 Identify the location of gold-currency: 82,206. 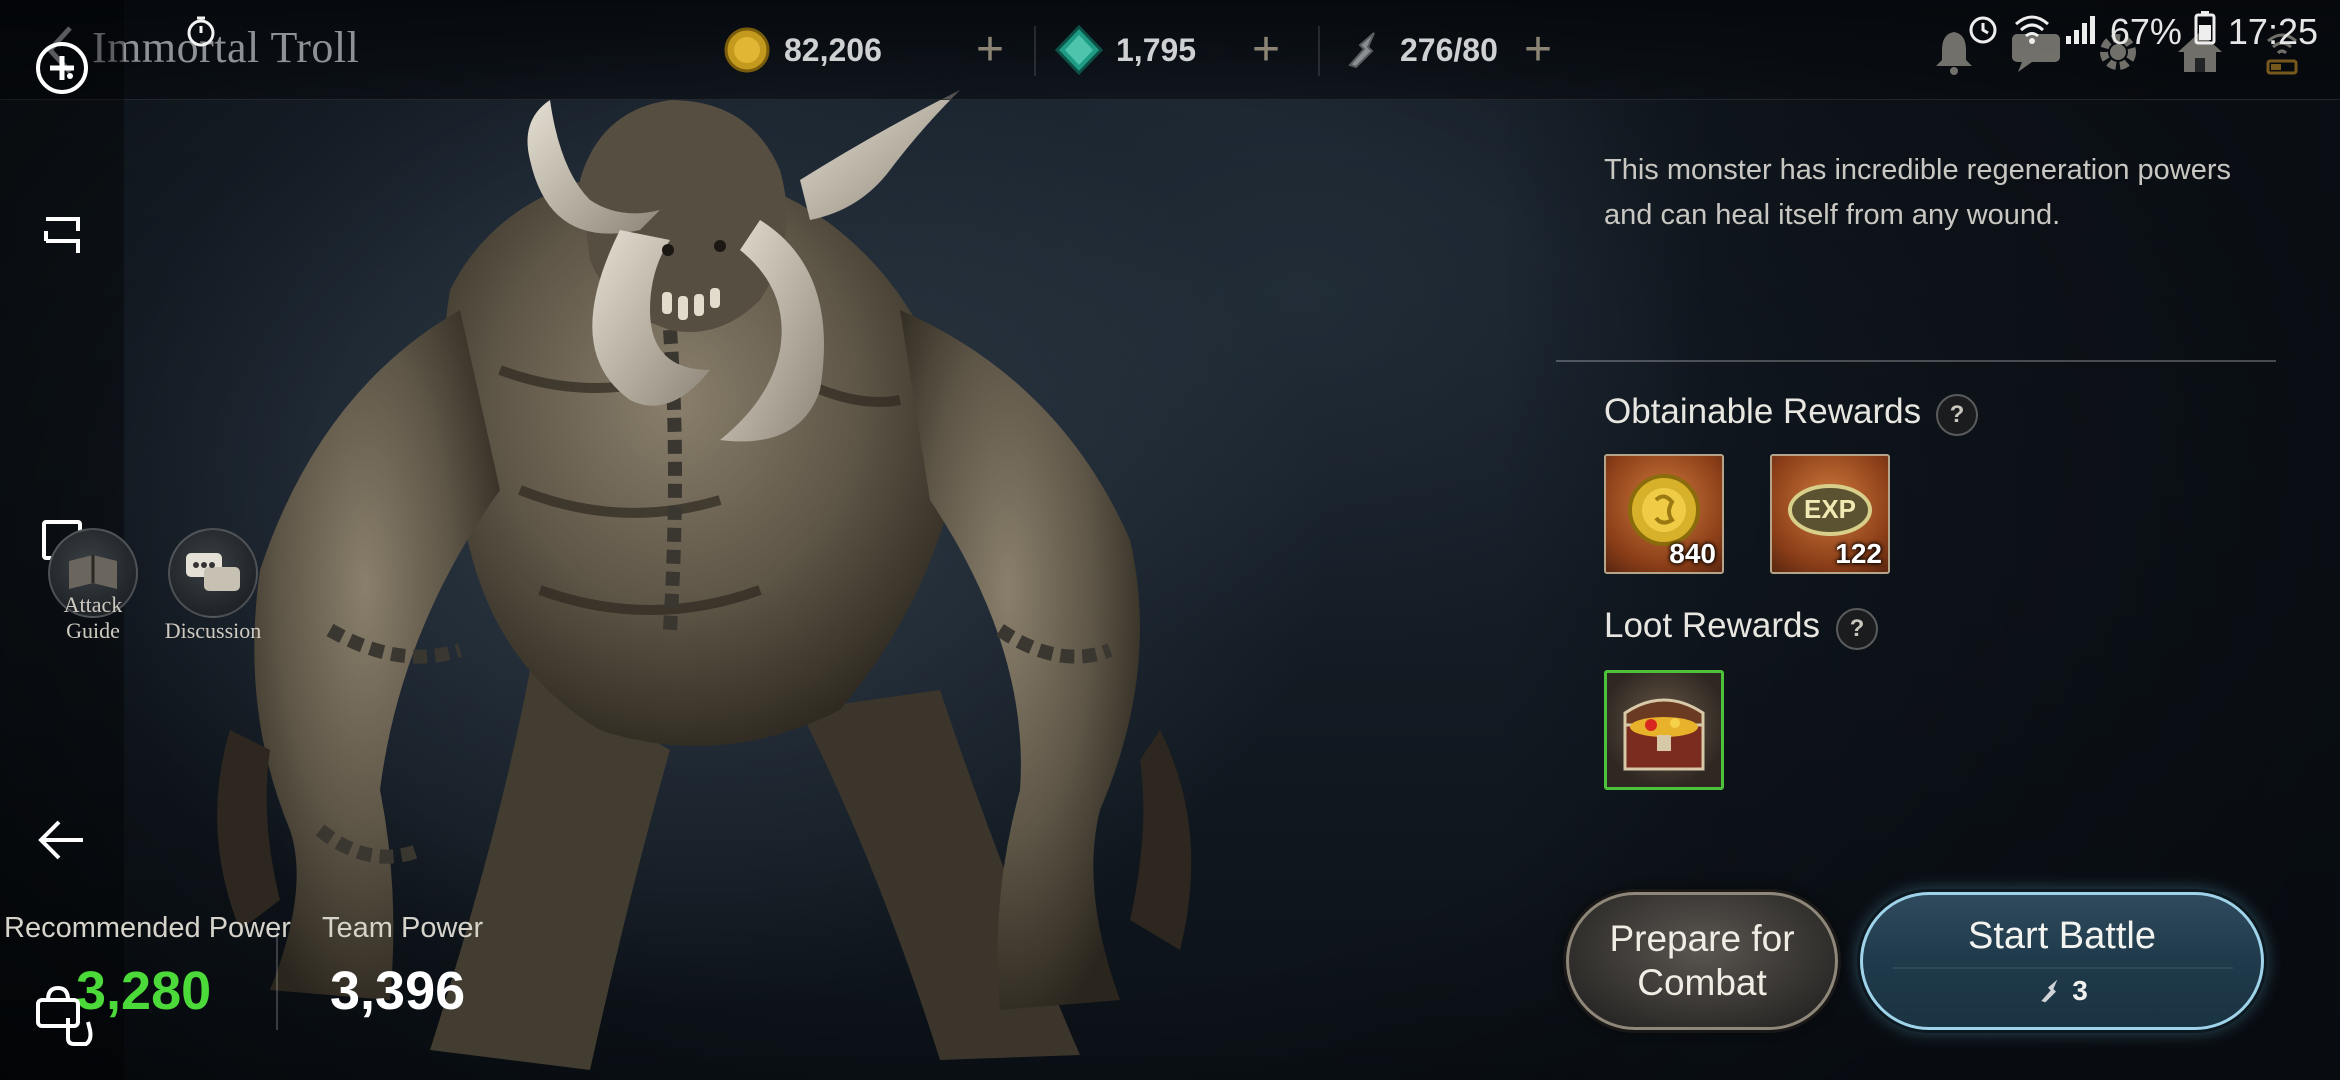
(802, 50).